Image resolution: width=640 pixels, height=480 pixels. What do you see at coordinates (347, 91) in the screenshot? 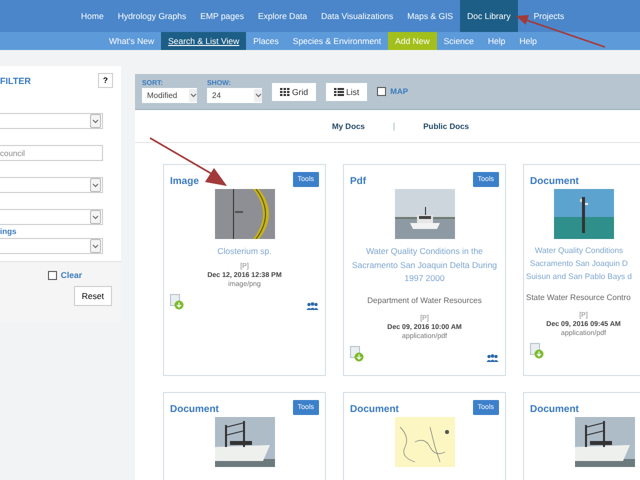
I see `list-view-button: List` at bounding box center [347, 91].